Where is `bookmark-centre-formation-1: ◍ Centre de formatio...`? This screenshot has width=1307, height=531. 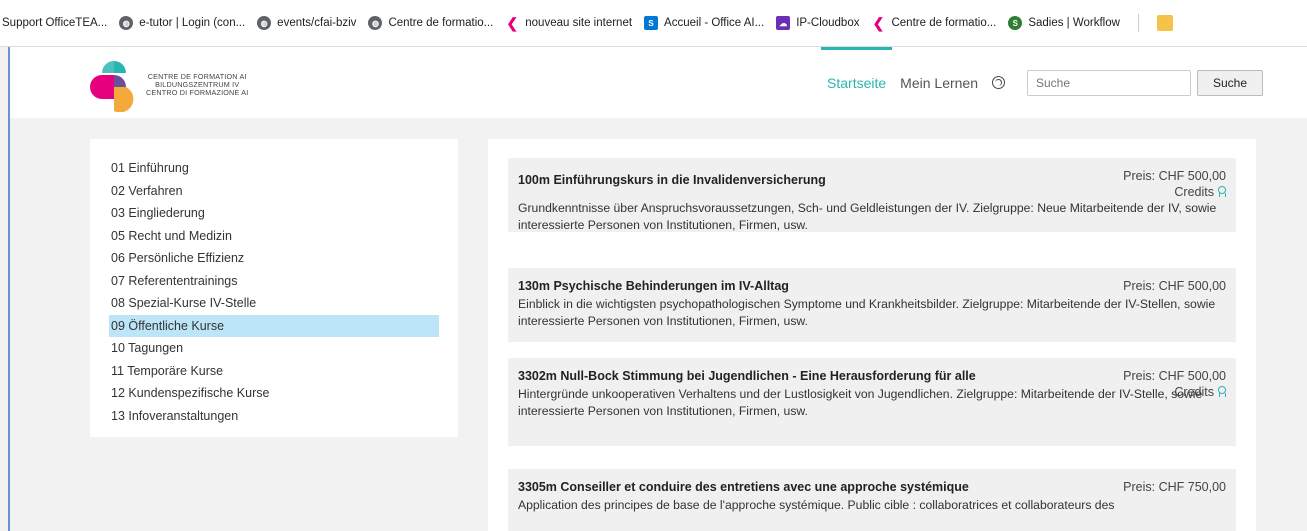 bookmark-centre-formation-1: ◍ Centre de formatio... is located at coordinates (430, 23).